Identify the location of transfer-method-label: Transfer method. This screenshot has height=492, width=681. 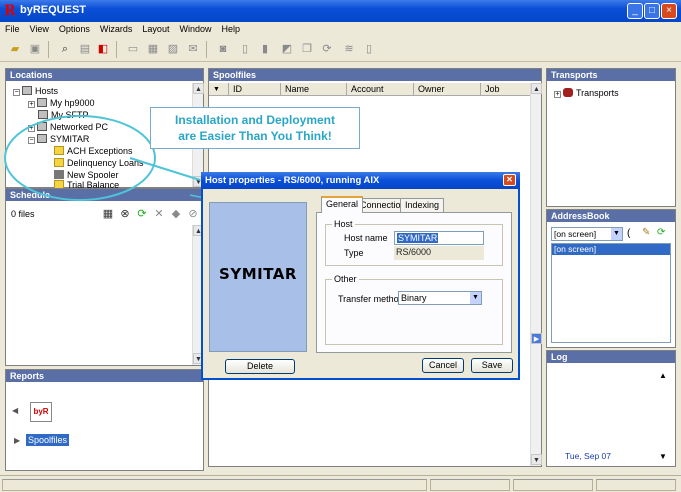
(371, 299).